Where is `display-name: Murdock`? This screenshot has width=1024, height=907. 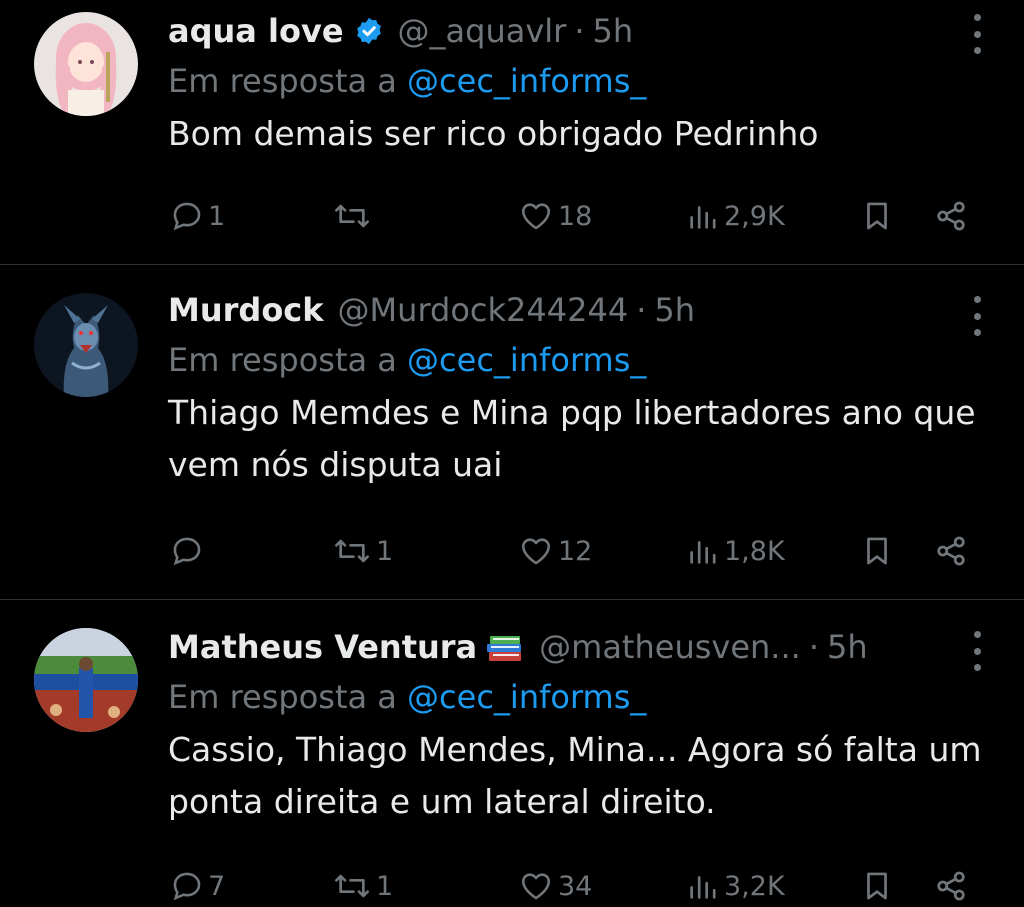
display-name: Murdock is located at coordinates (246, 310).